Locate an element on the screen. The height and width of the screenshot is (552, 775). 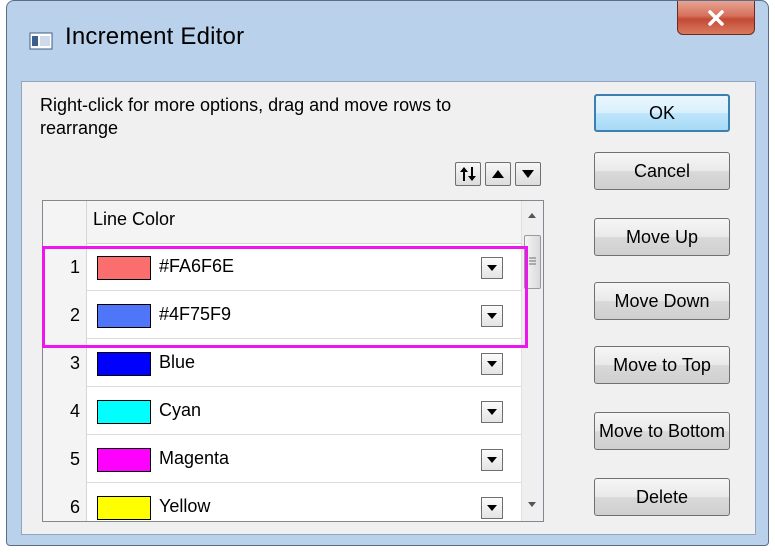
row-number: 4 is located at coordinates (65, 411).